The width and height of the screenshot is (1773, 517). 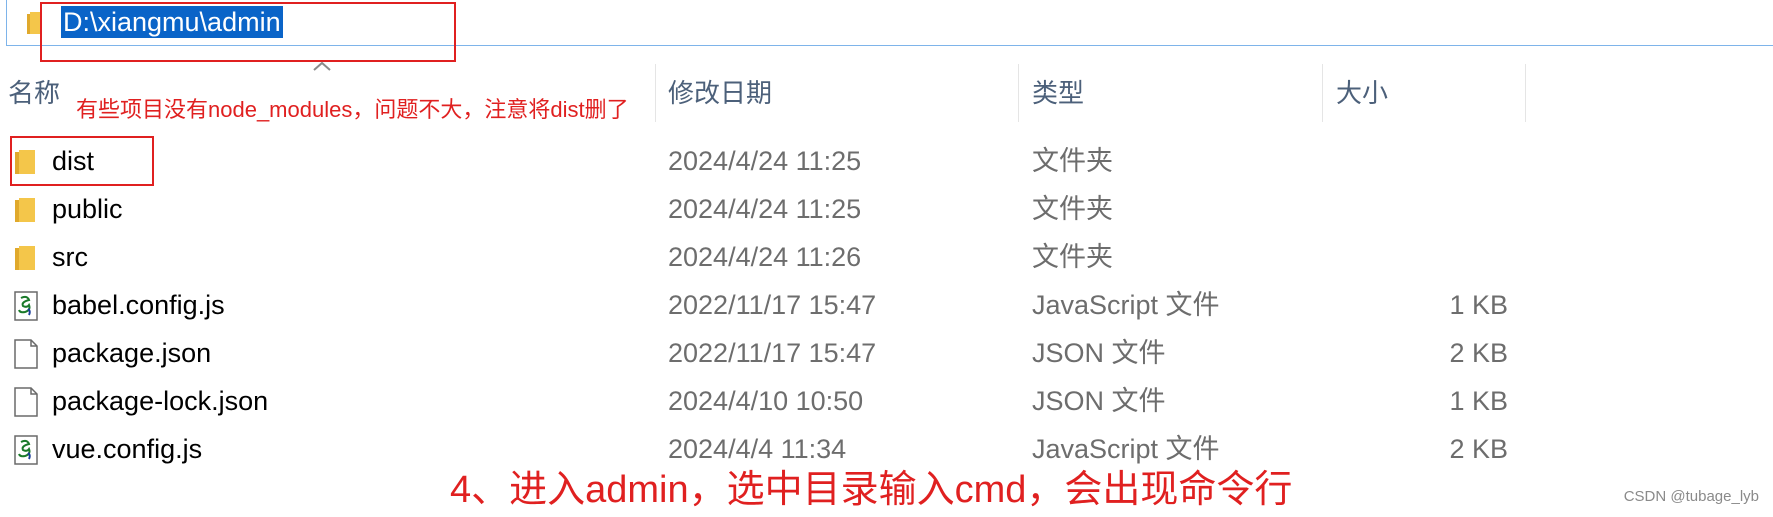 What do you see at coordinates (82, 161) in the screenshot?
I see `highlight-box-dist` at bounding box center [82, 161].